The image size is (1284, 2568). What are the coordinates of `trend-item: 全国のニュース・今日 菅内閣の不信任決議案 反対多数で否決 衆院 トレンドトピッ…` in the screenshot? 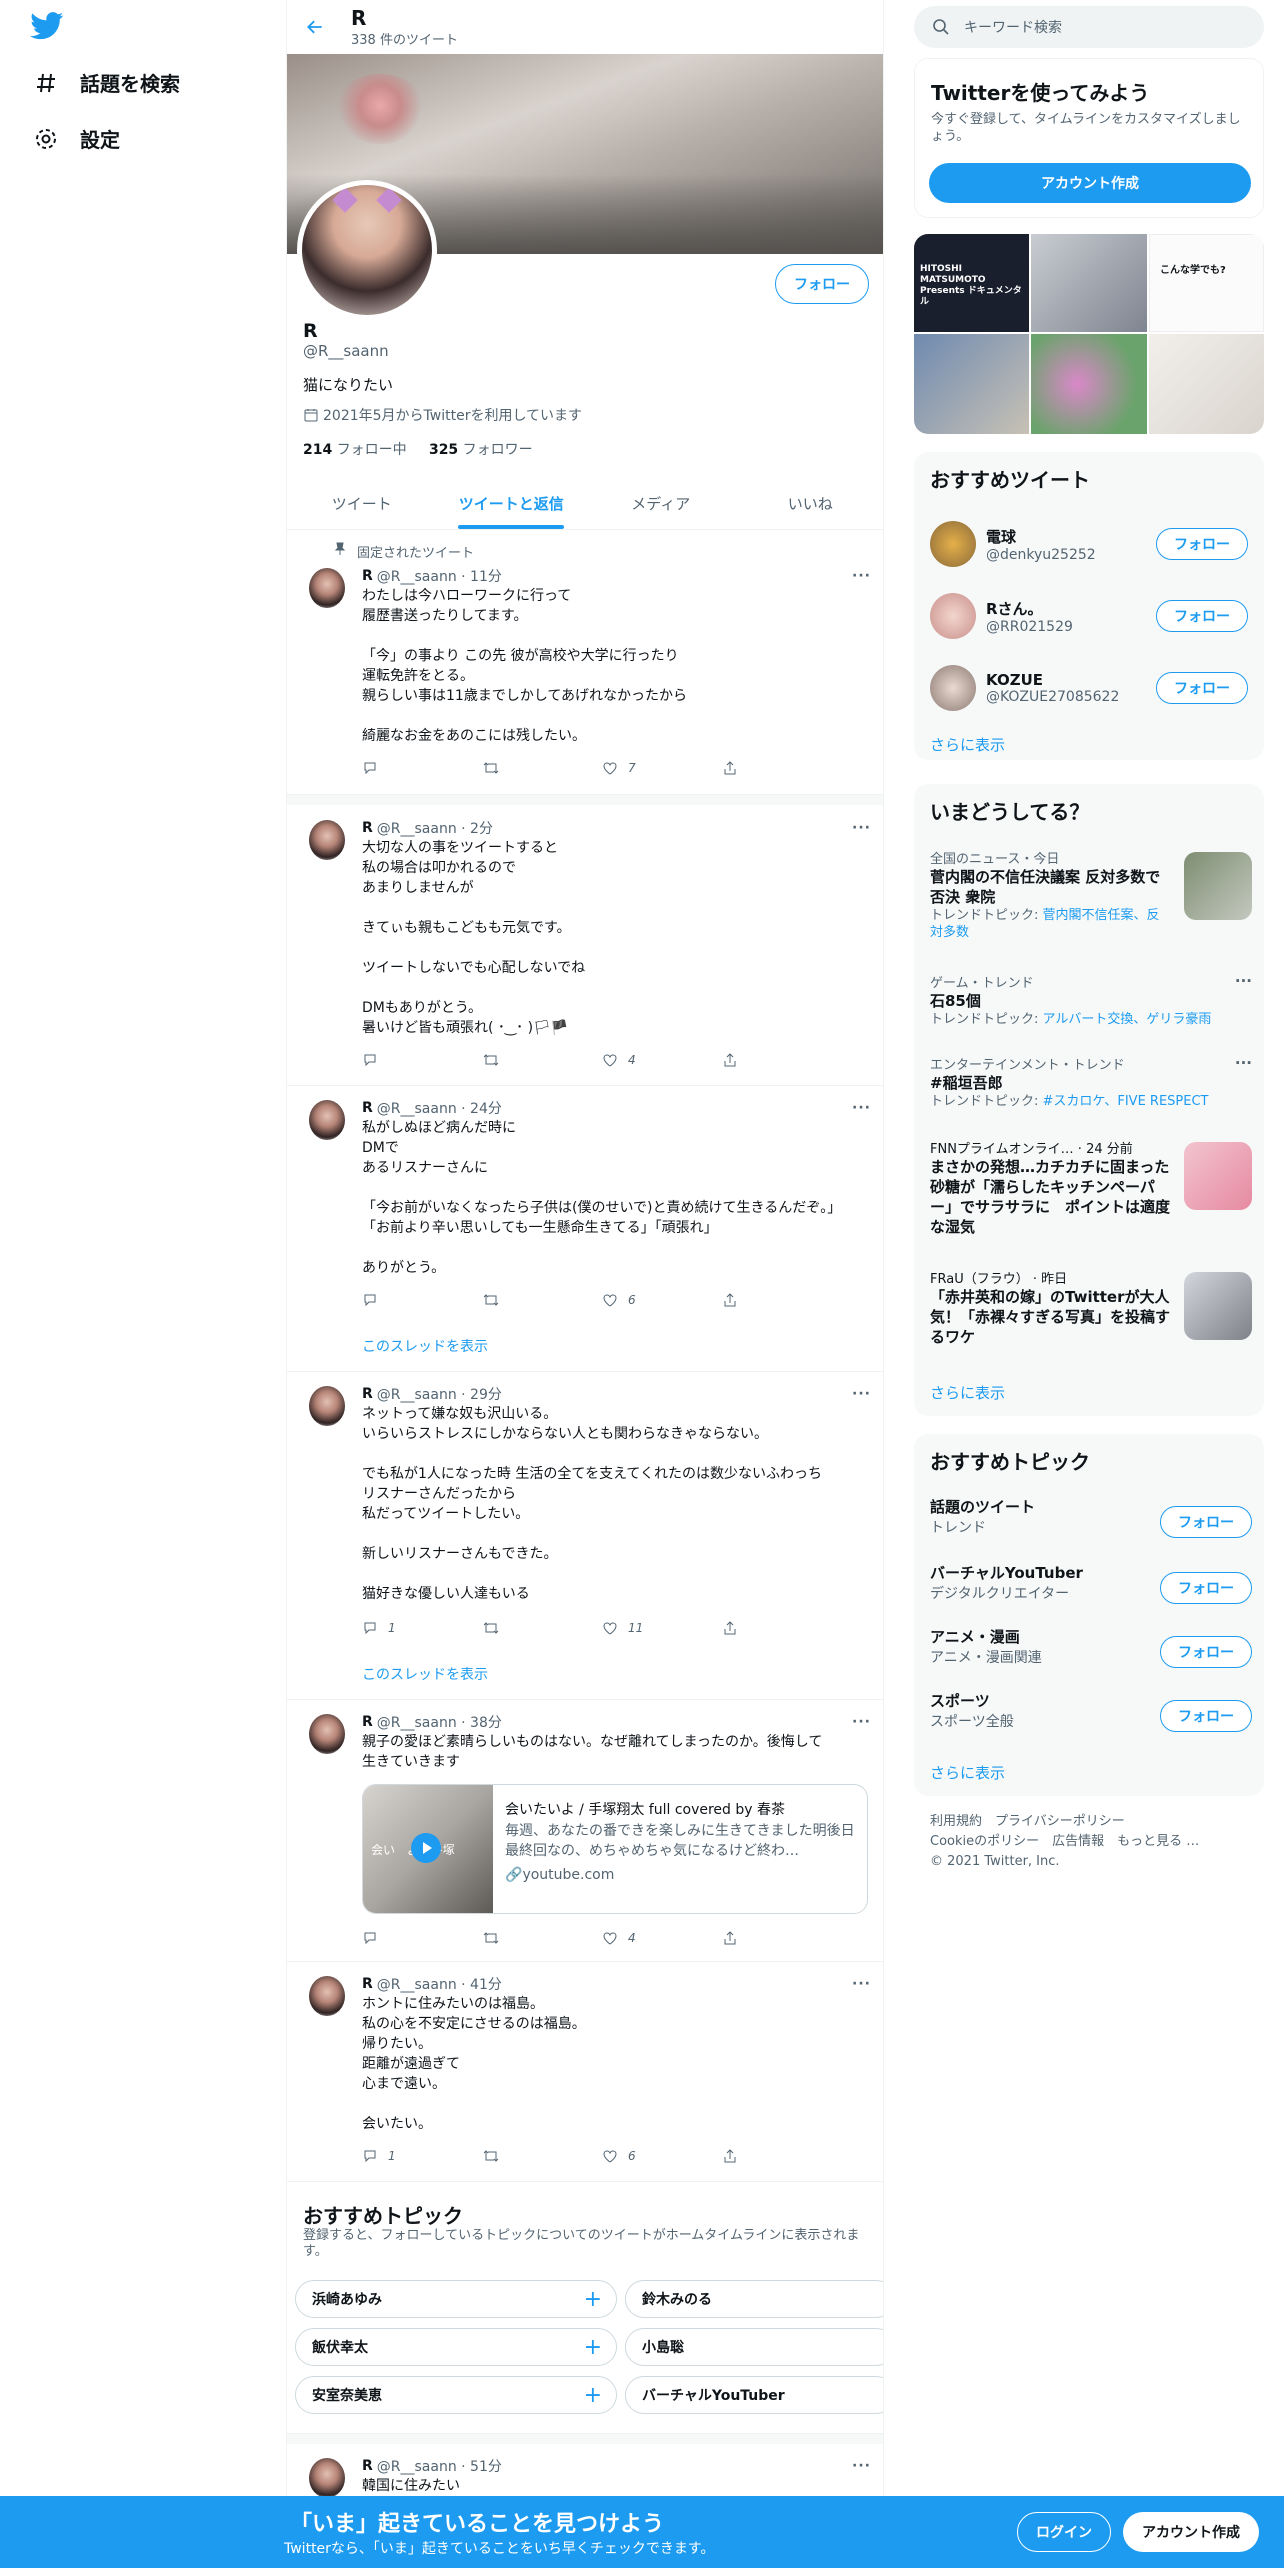 It's located at (1091, 894).